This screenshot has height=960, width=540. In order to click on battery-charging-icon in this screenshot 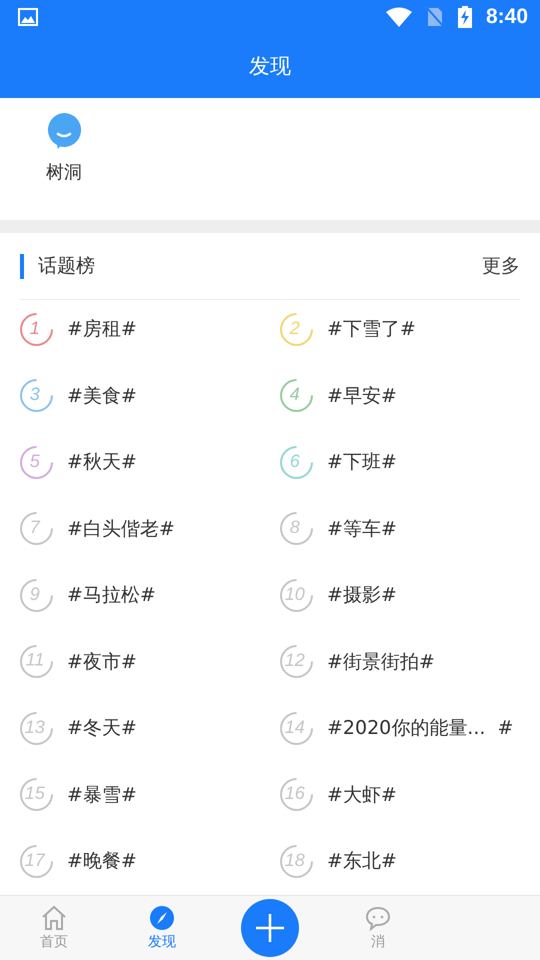, I will do `click(465, 17)`.